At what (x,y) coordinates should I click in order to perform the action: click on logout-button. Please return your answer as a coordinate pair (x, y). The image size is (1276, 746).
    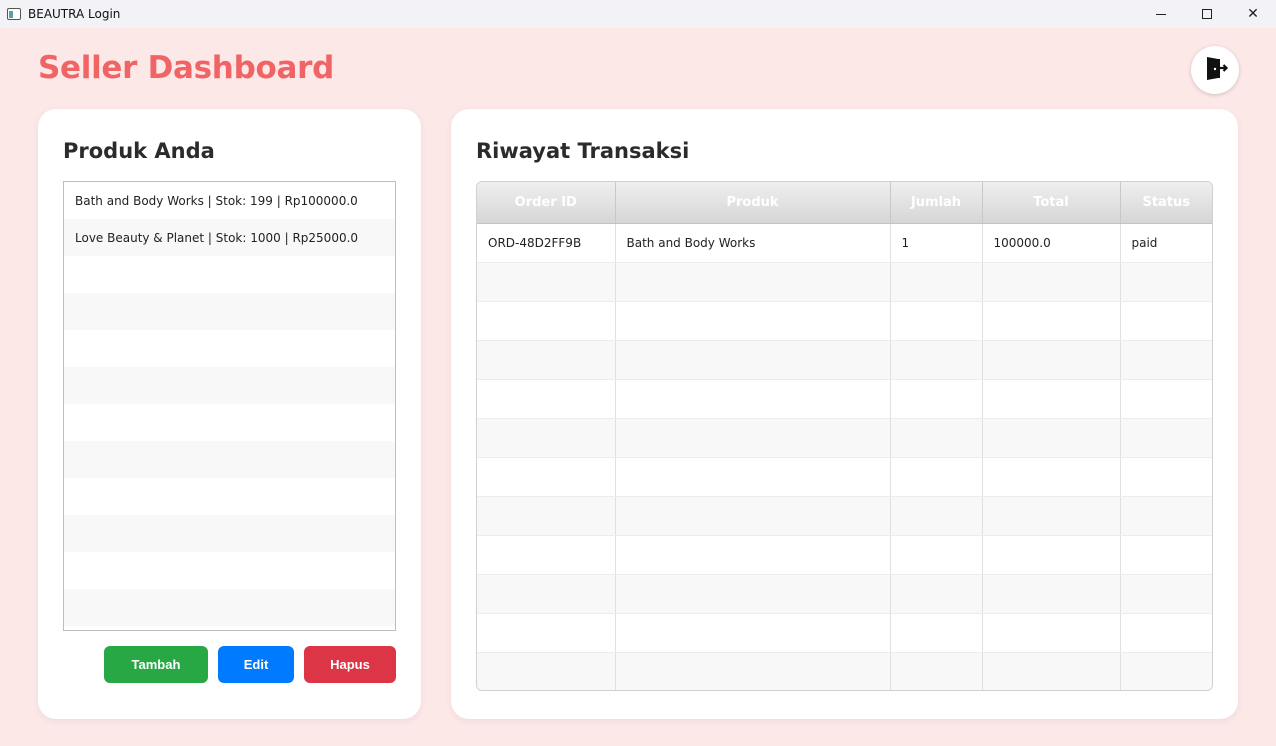
    Looking at the image, I should click on (1215, 70).